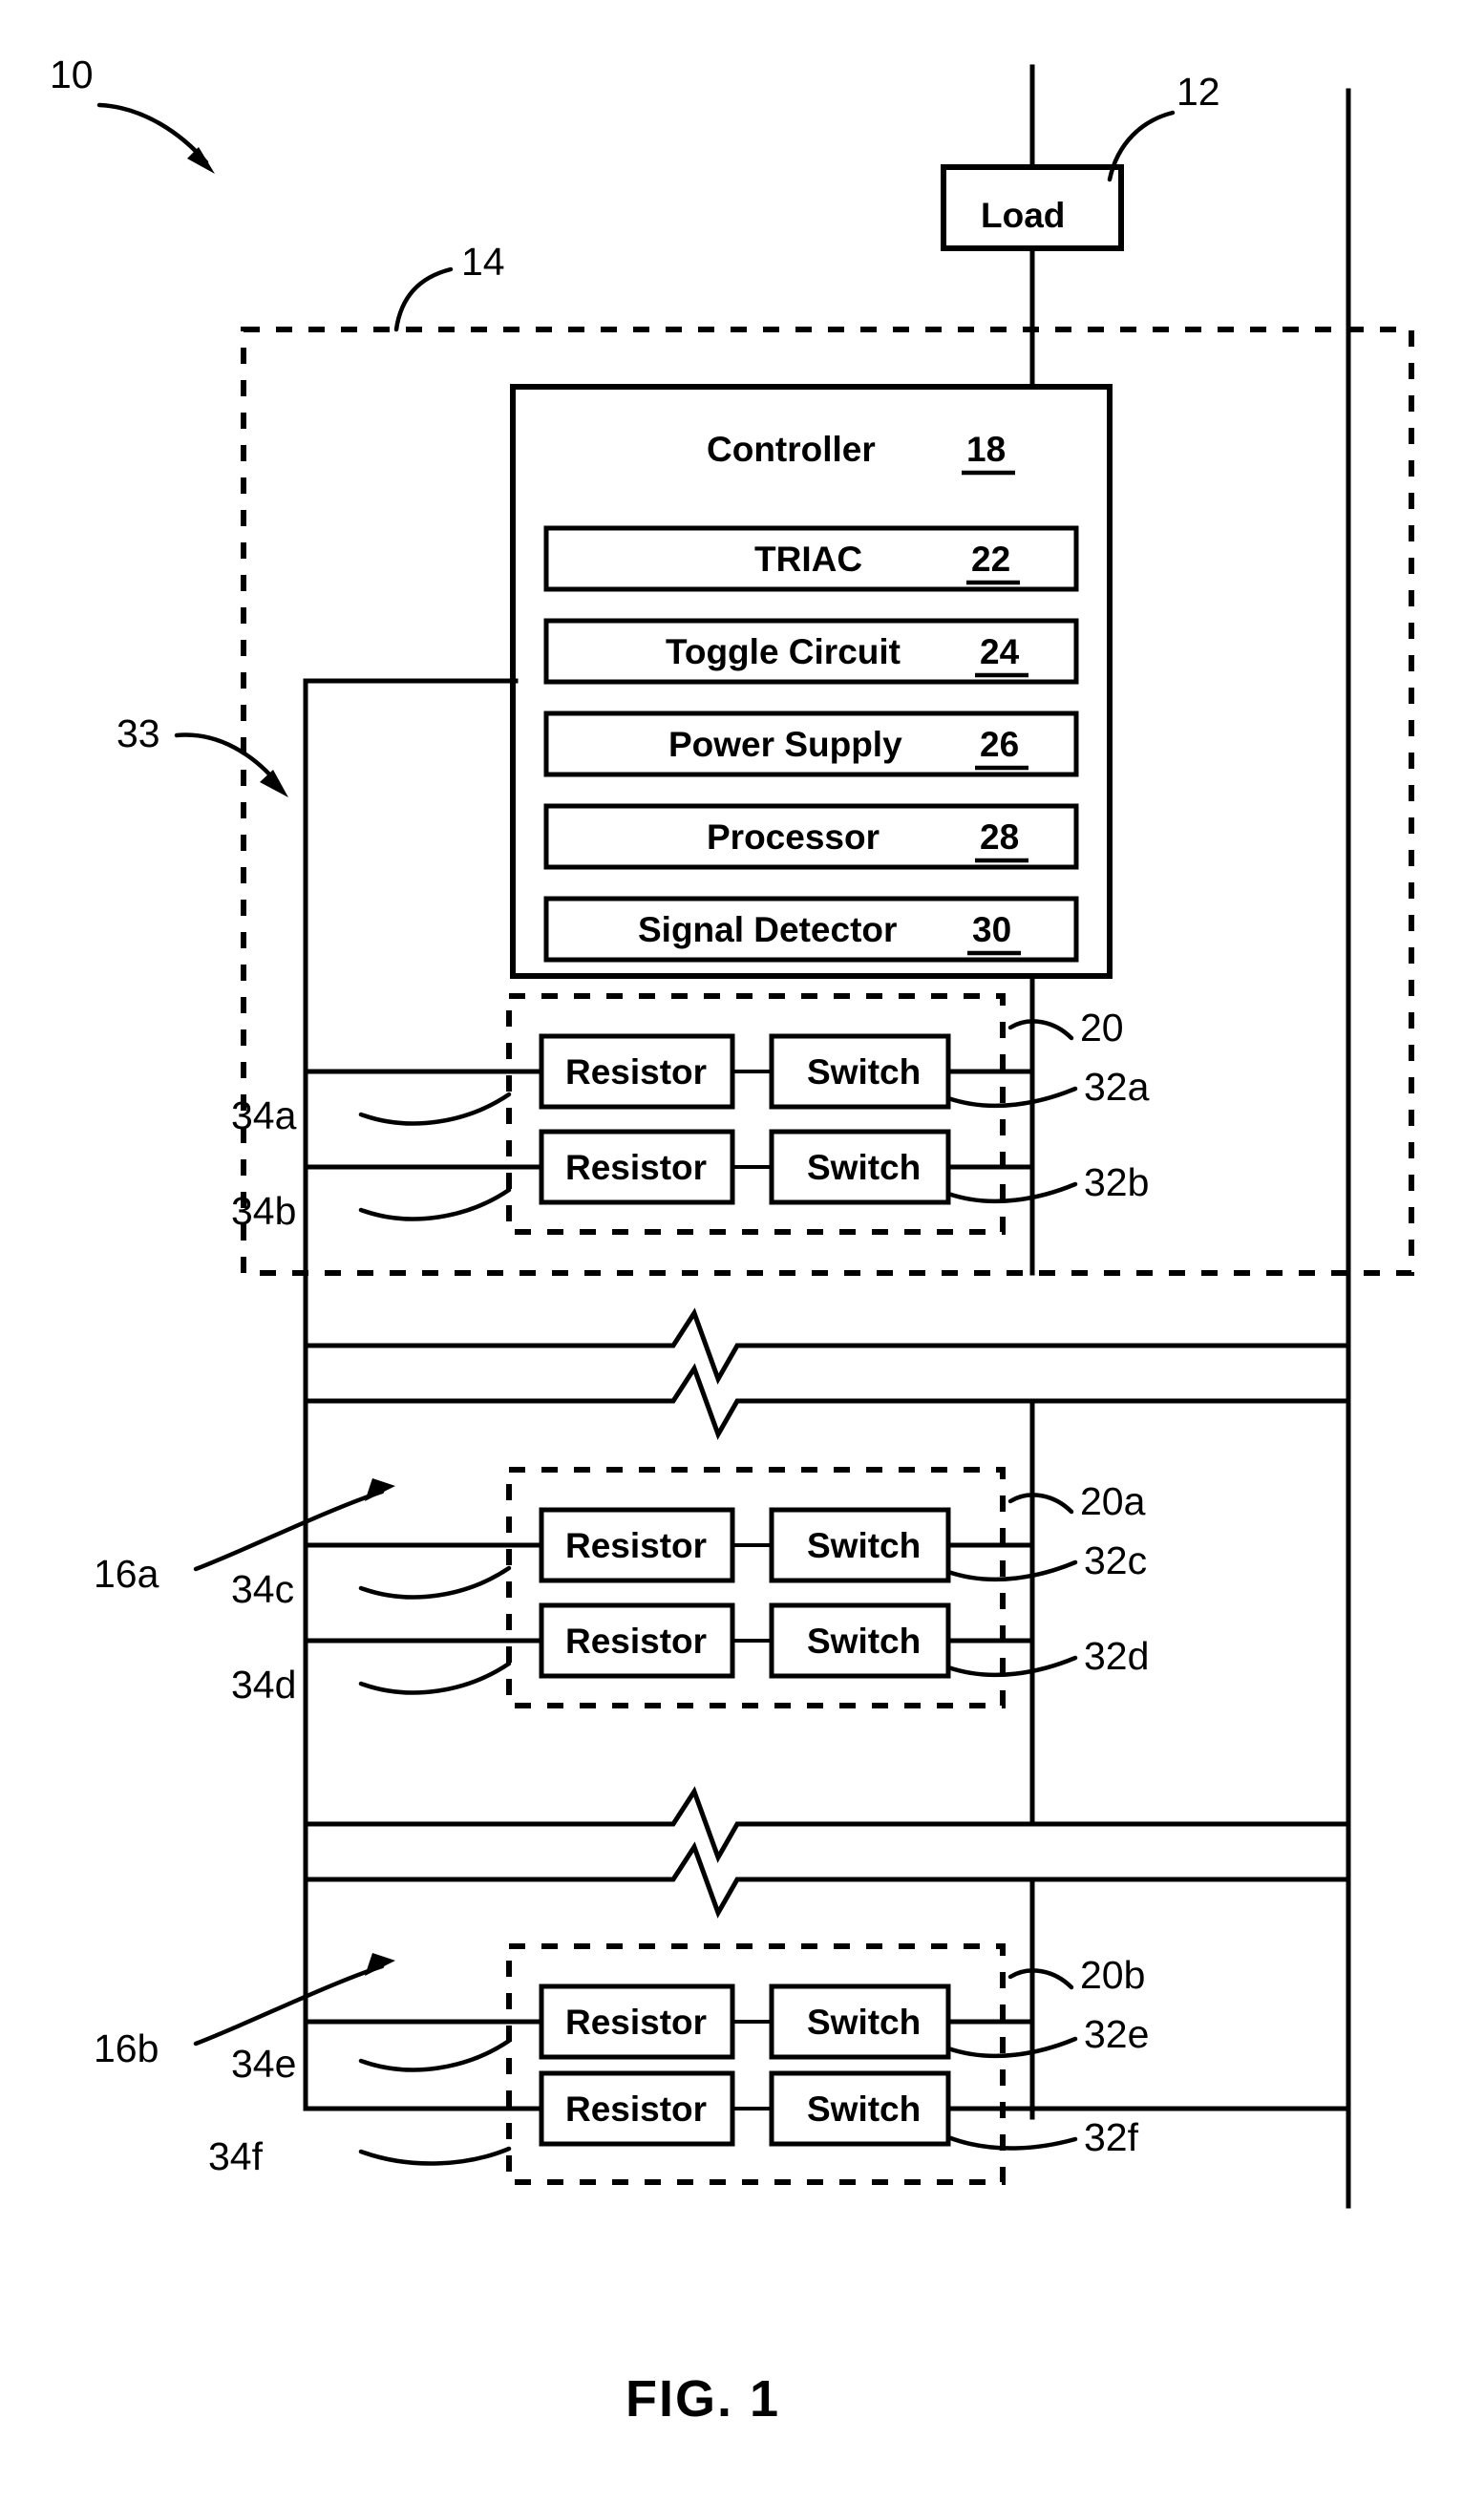  Describe the element at coordinates (72, 74) in the screenshot. I see `ref-10: 10` at that location.